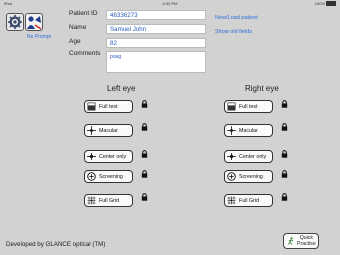 The image size is (340, 255). I want to click on quick-practise-button: Quick Practise, so click(301, 241).